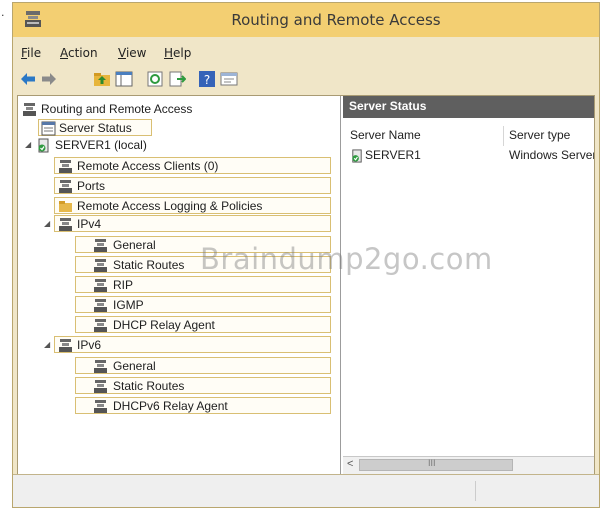 The image size is (602, 510). I want to click on scrollbar-thumb: III, so click(436, 464).